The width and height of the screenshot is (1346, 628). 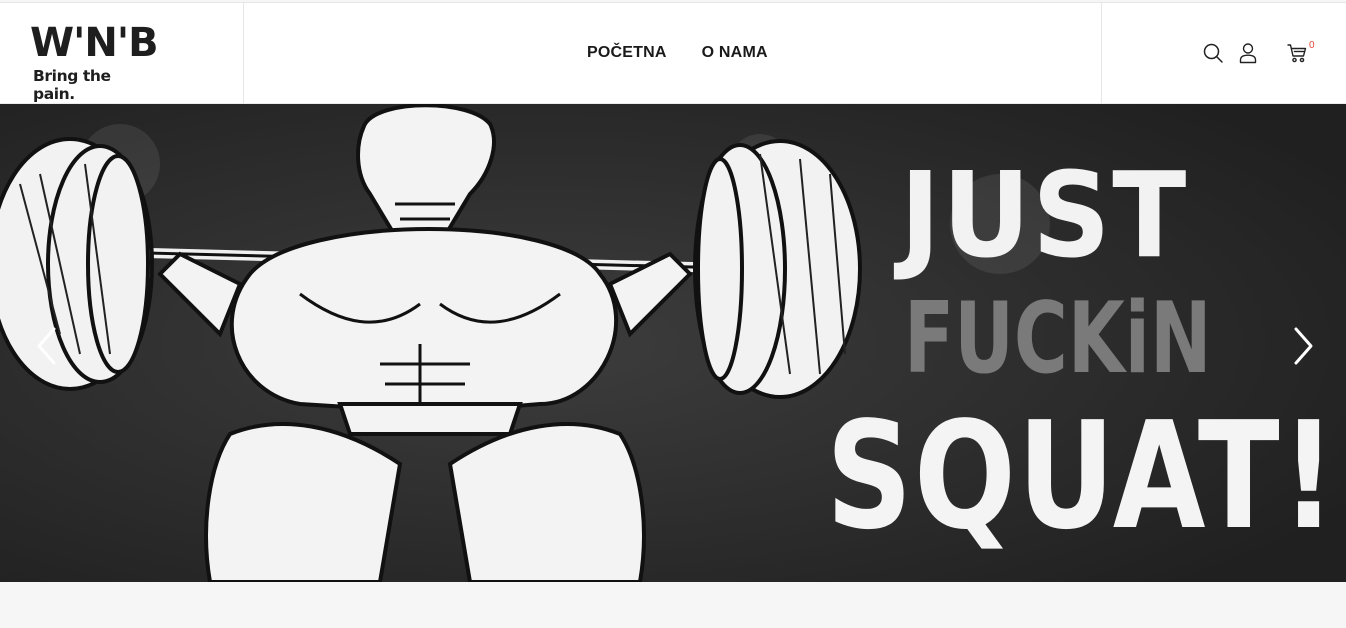 What do you see at coordinates (735, 54) in the screenshot?
I see `nav-item-o-nama: O NAMA` at bounding box center [735, 54].